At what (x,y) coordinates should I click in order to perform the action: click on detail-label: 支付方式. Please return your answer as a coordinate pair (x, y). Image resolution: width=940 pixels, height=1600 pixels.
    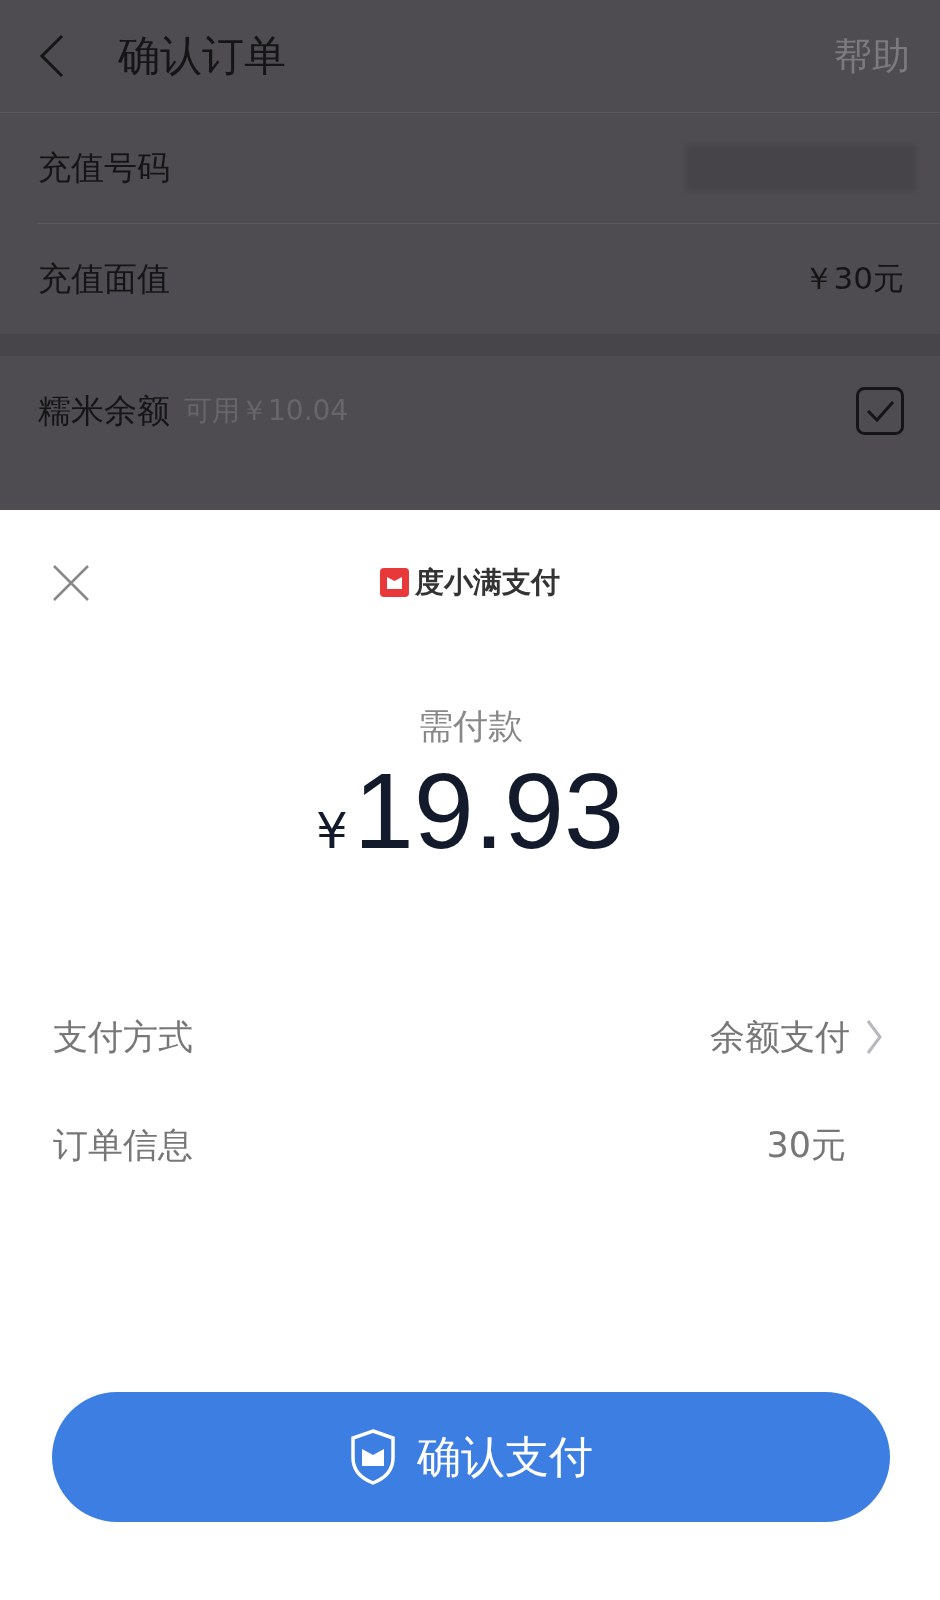
    Looking at the image, I should click on (123, 1037).